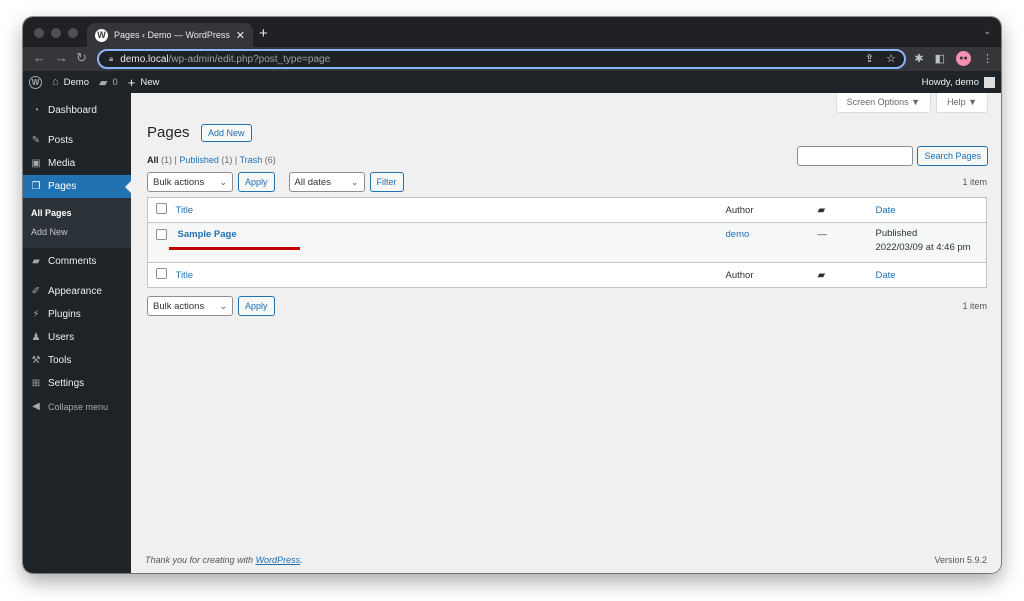  Describe the element at coordinates (62, 163) in the screenshot. I see `sidebar-label: Media` at that location.